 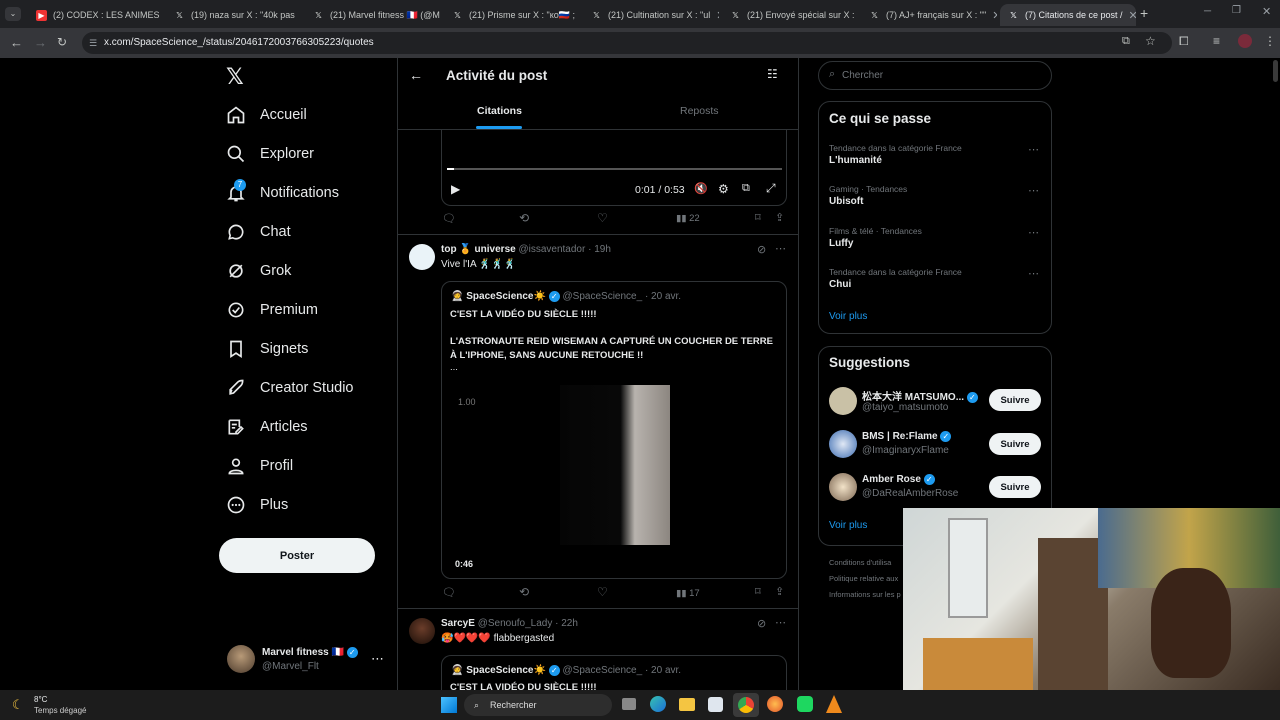 What do you see at coordinates (771, 188) in the screenshot?
I see `fullscreen-icon: ⤢` at bounding box center [771, 188].